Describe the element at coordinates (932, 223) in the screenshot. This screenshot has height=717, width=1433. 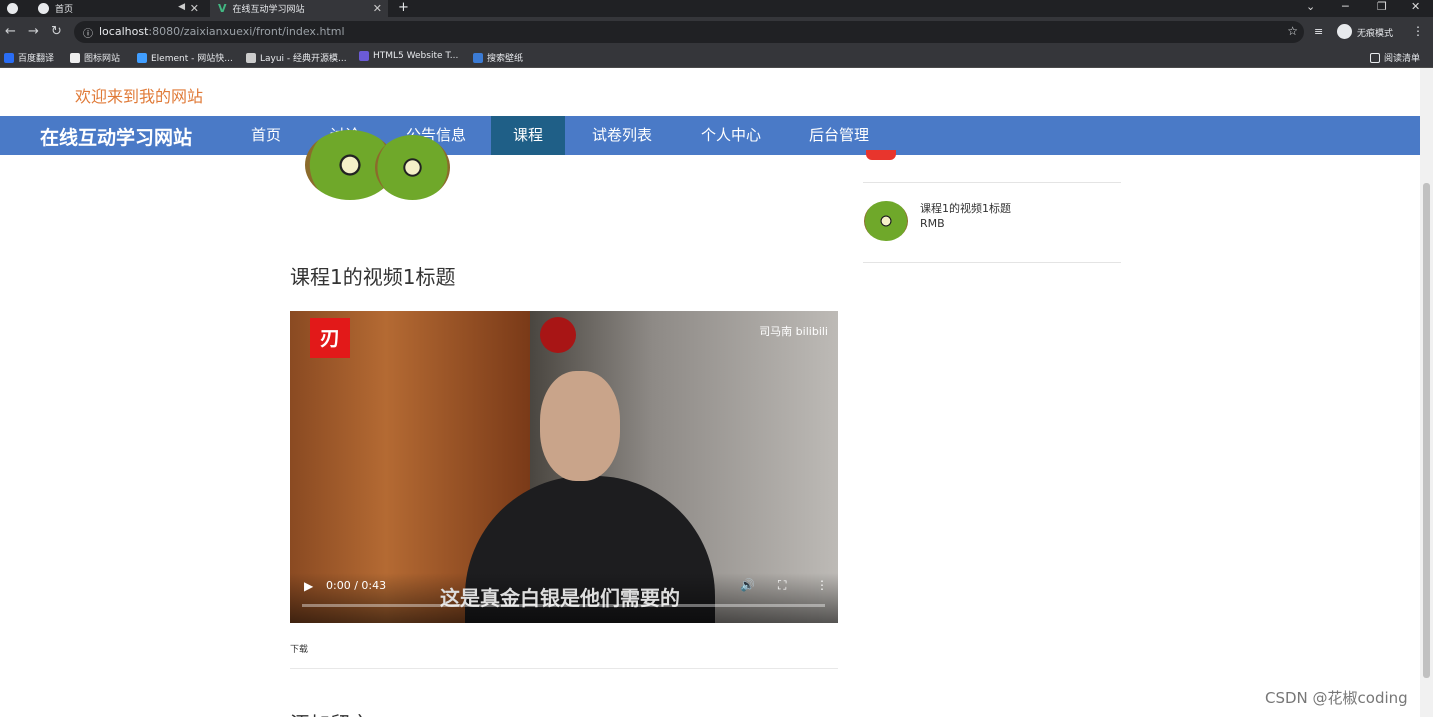
I see `sidebar-item-price: RMB` at that location.